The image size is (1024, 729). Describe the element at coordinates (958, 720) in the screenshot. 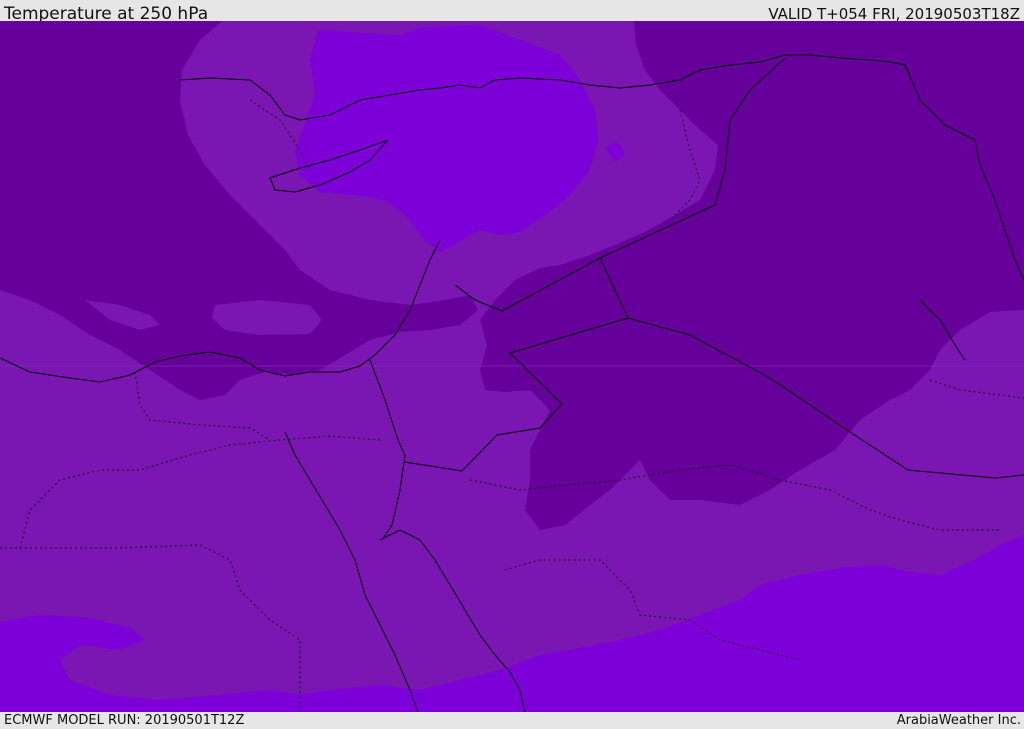

I see `credit-label: ArabiaWeather Inc.` at that location.